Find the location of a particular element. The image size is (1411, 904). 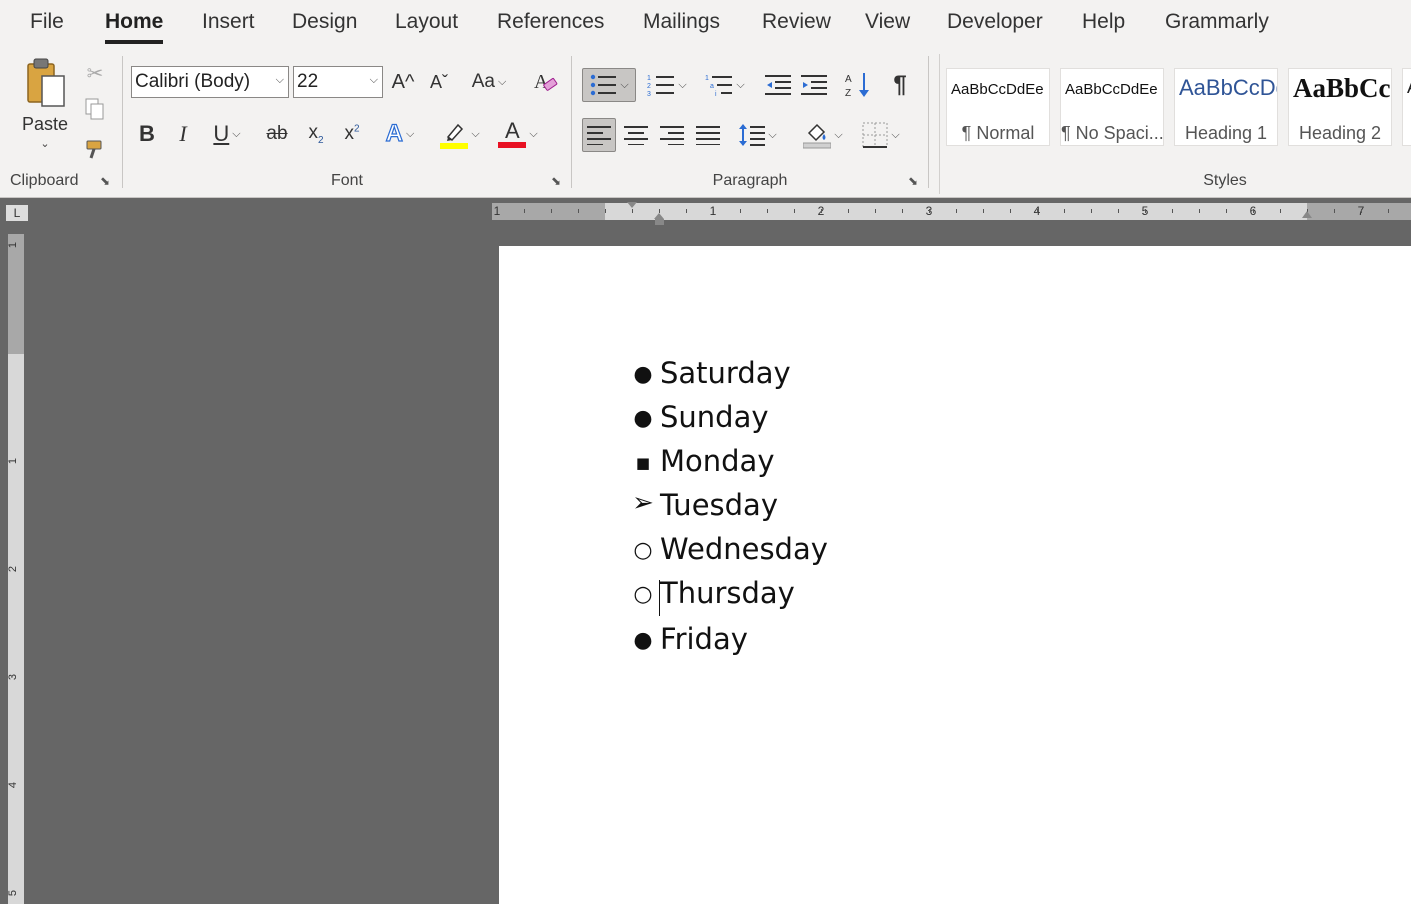

underline-icon: U is located at coordinates (221, 133).